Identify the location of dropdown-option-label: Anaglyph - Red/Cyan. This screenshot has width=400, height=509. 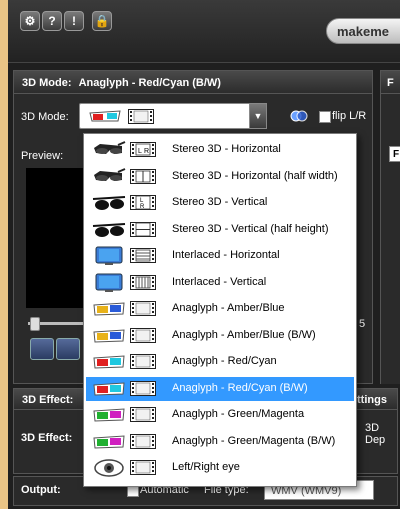
(224, 361).